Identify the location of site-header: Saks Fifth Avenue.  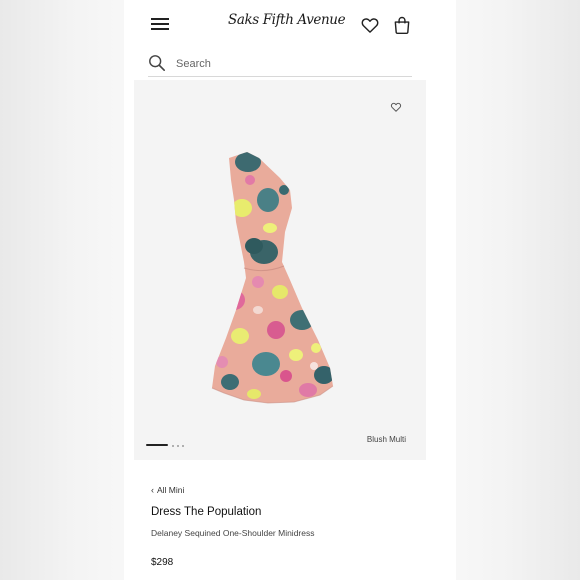
(290, 25).